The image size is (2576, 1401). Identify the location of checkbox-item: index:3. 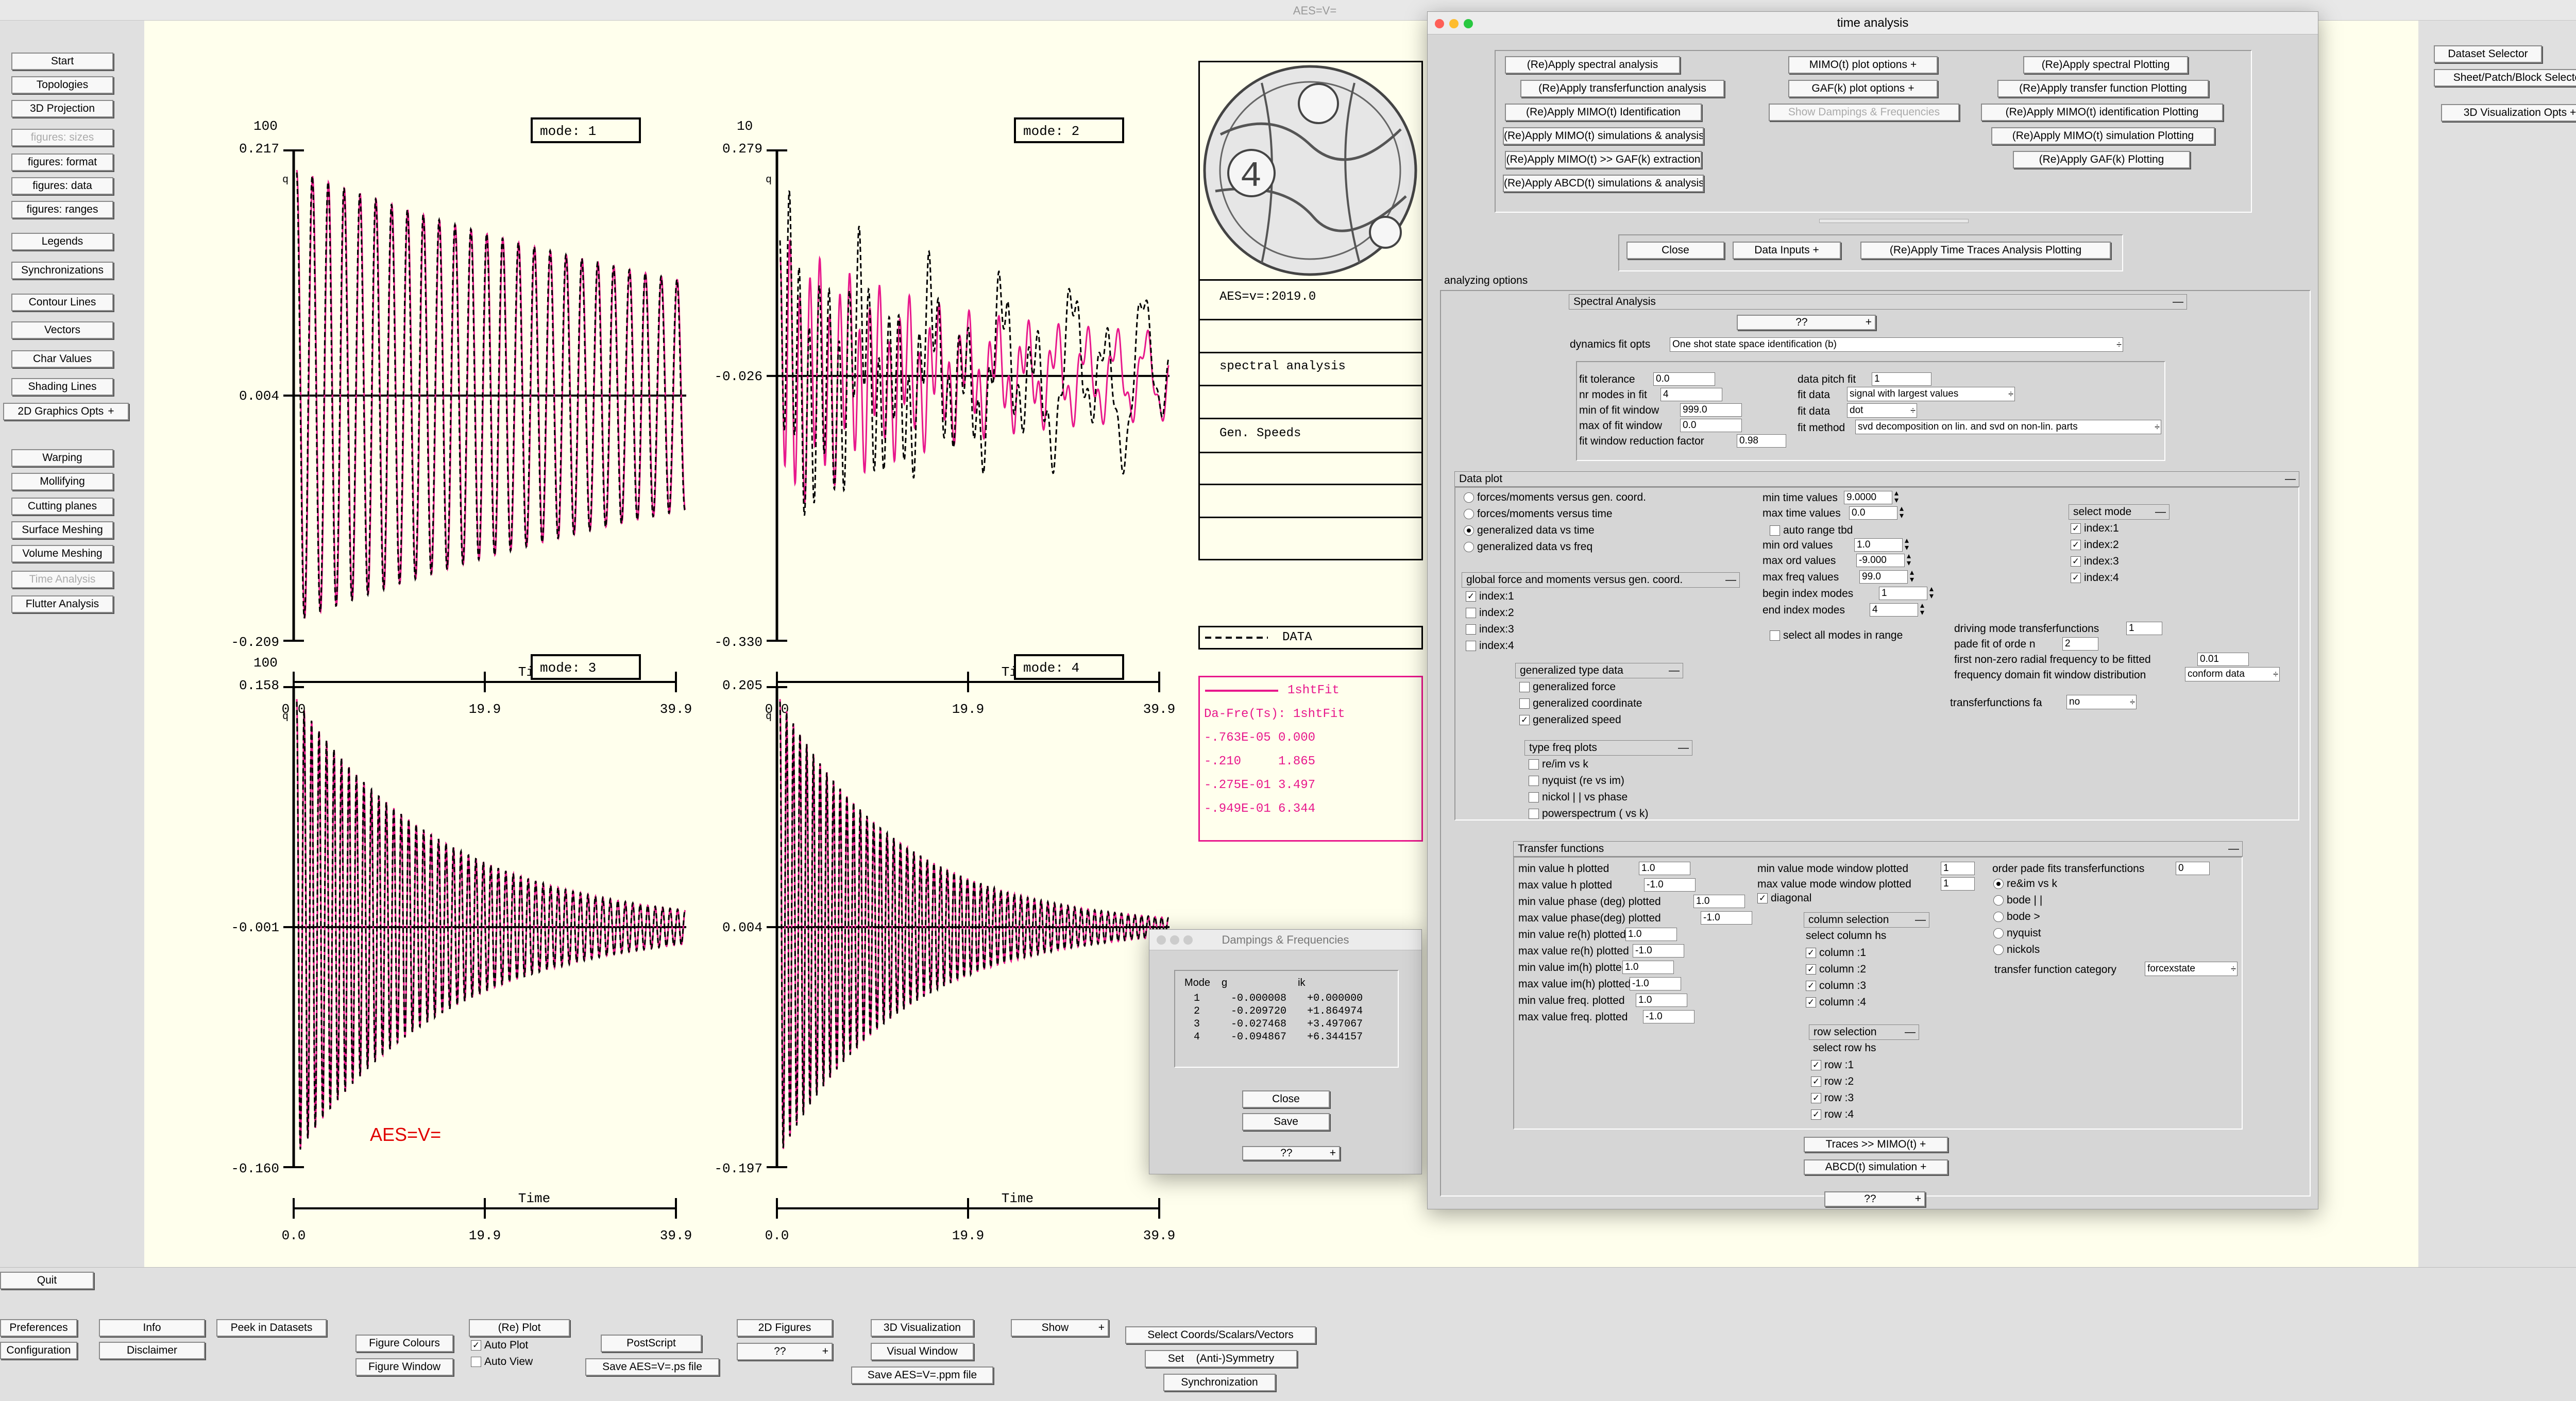
(1490, 629).